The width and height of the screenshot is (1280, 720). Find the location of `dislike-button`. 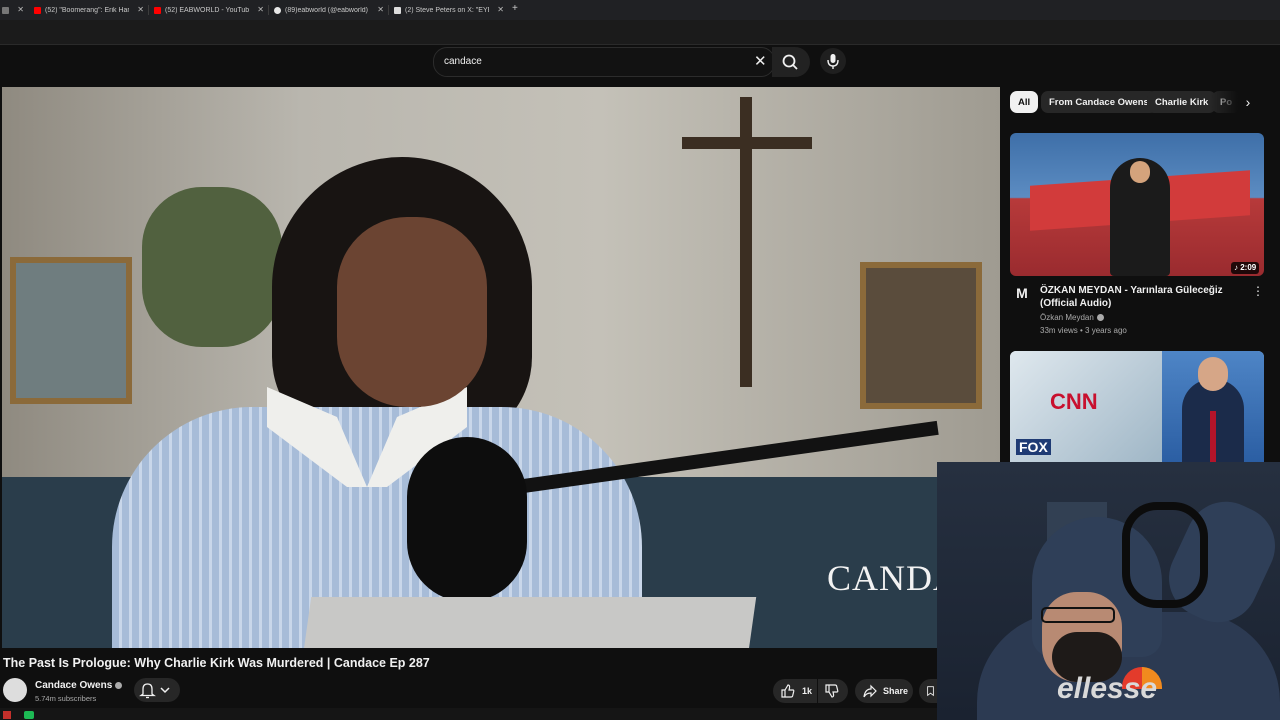

dislike-button is located at coordinates (833, 691).